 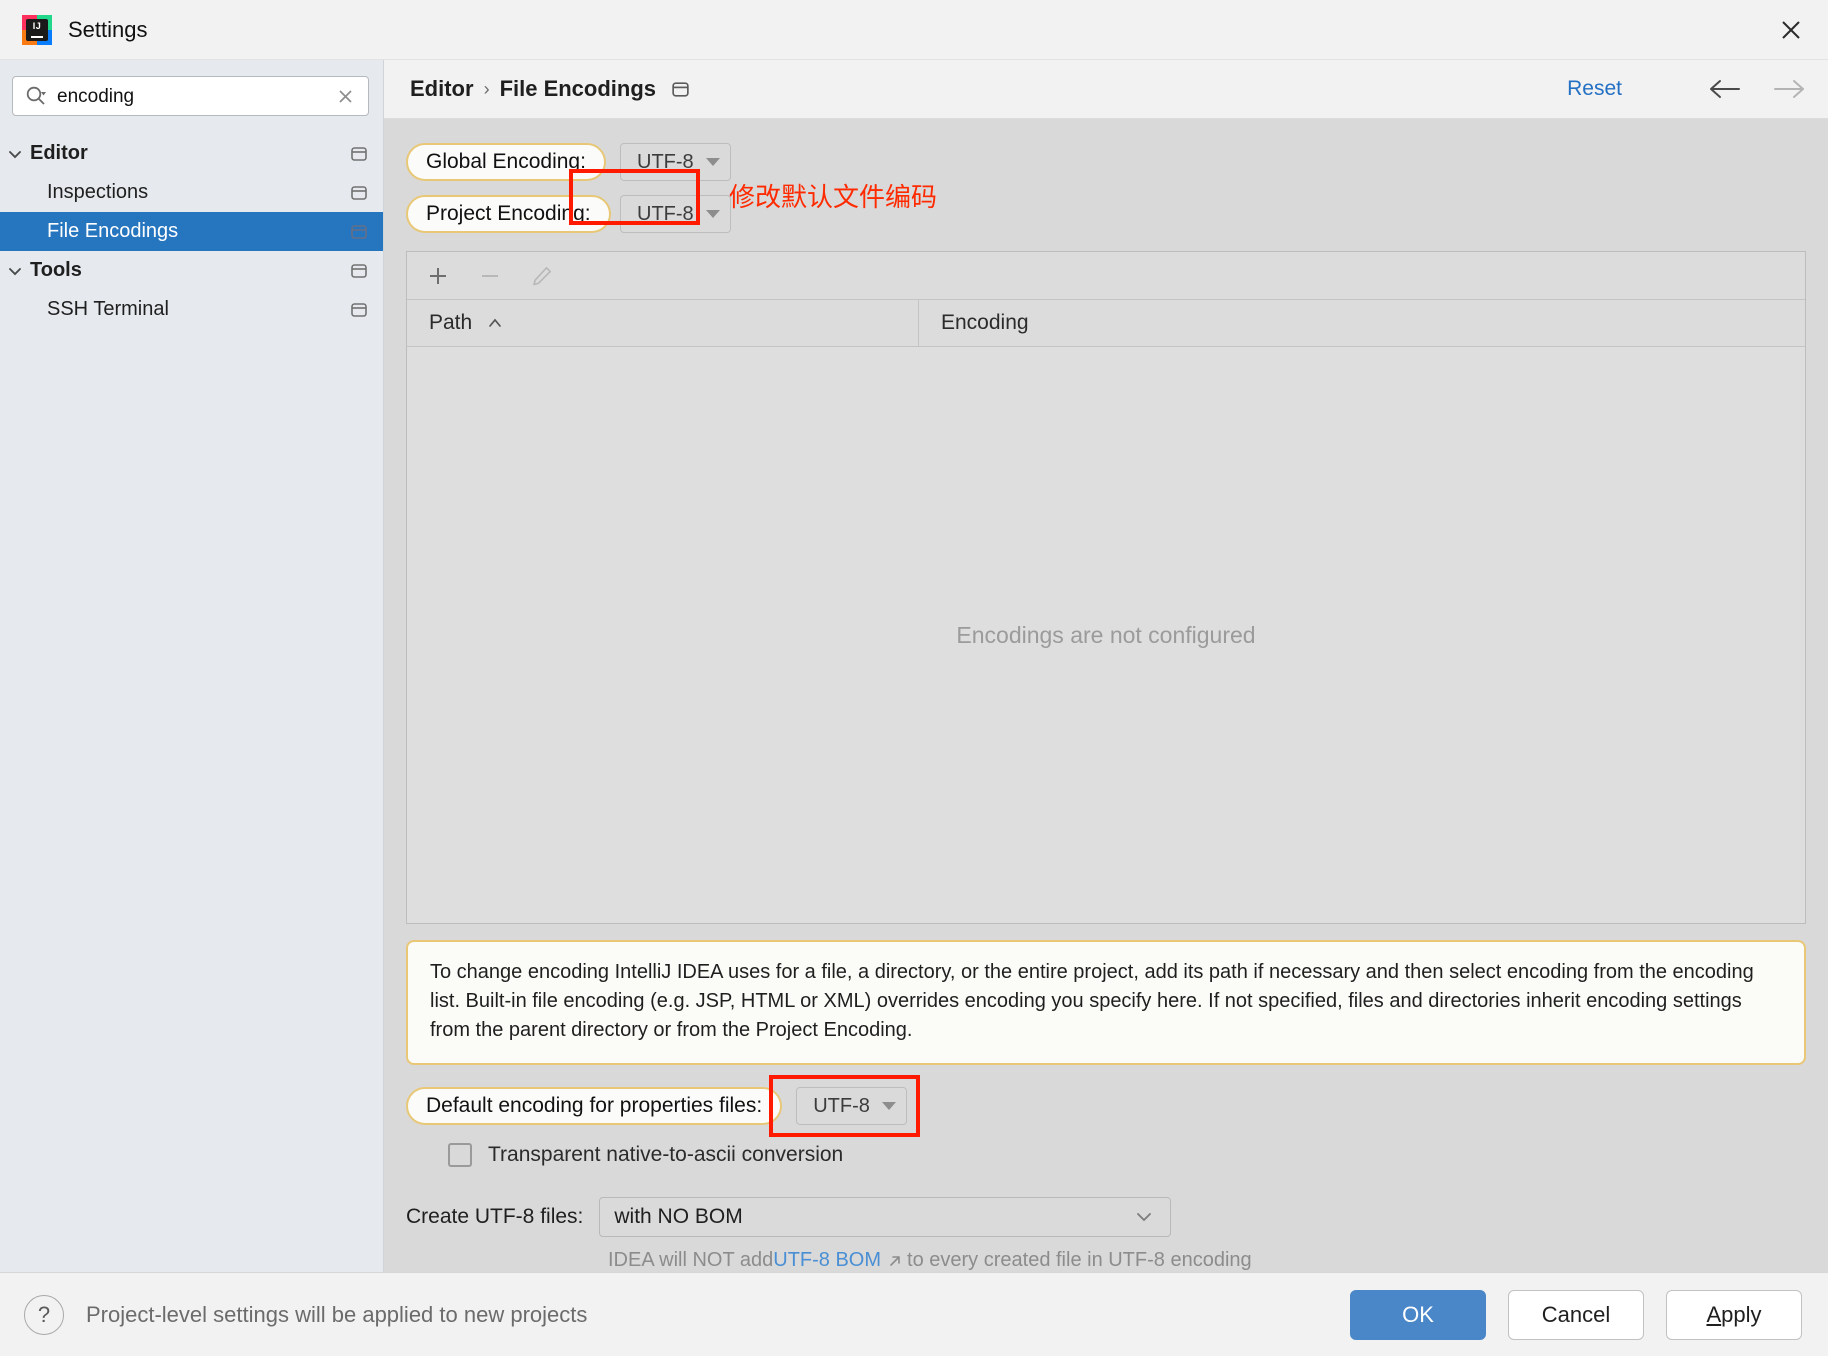 What do you see at coordinates (985, 322) in the screenshot?
I see `table-column-encoding-label: Encoding` at bounding box center [985, 322].